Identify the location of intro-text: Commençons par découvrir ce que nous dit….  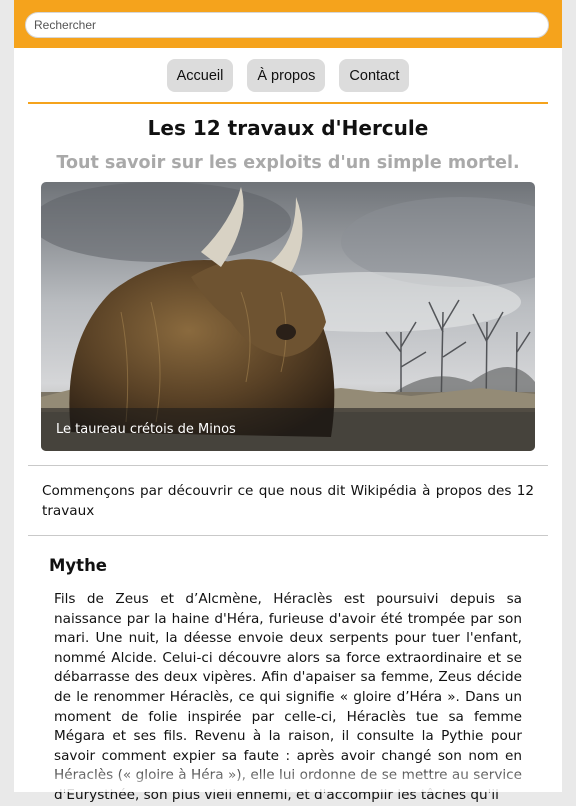
(288, 501).